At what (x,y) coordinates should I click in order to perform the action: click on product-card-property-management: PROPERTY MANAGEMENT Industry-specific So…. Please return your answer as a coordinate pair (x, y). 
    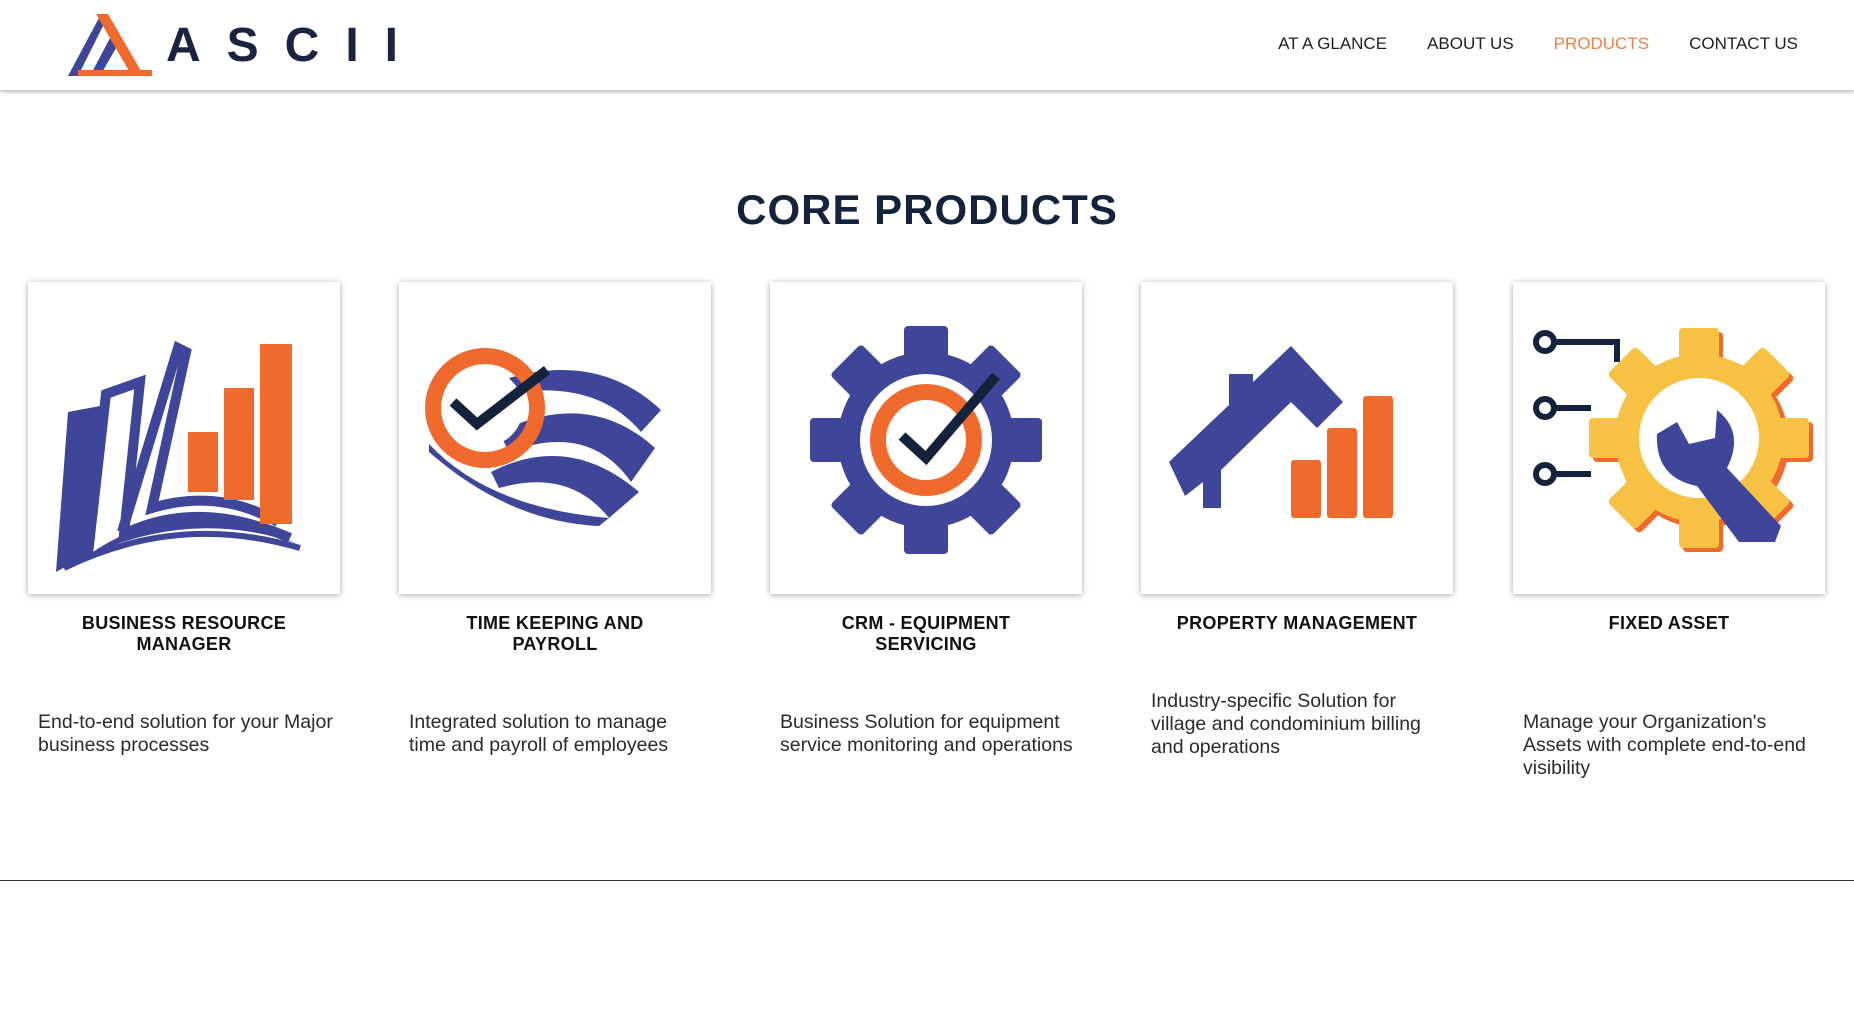
    Looking at the image, I should click on (1297, 520).